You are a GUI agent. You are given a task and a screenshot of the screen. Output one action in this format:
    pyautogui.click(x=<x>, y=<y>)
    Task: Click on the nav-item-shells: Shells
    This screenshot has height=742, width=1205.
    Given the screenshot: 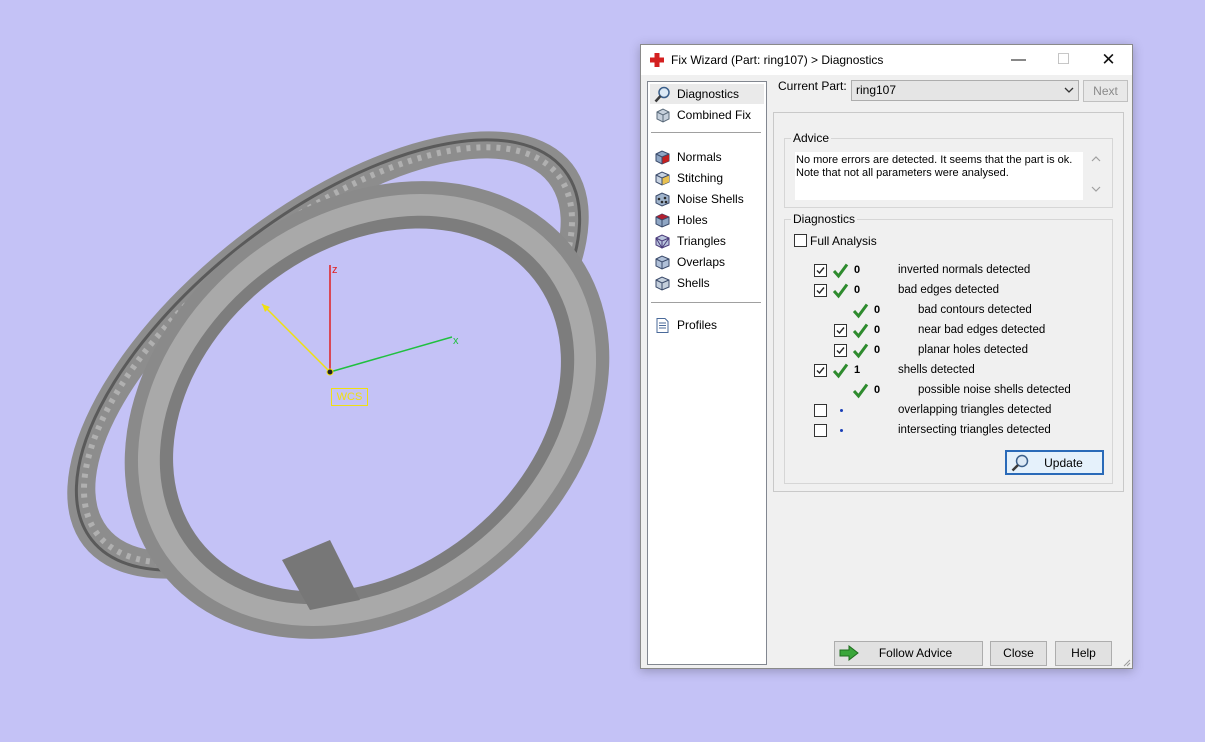 What is the action you would take?
    pyautogui.click(x=707, y=283)
    